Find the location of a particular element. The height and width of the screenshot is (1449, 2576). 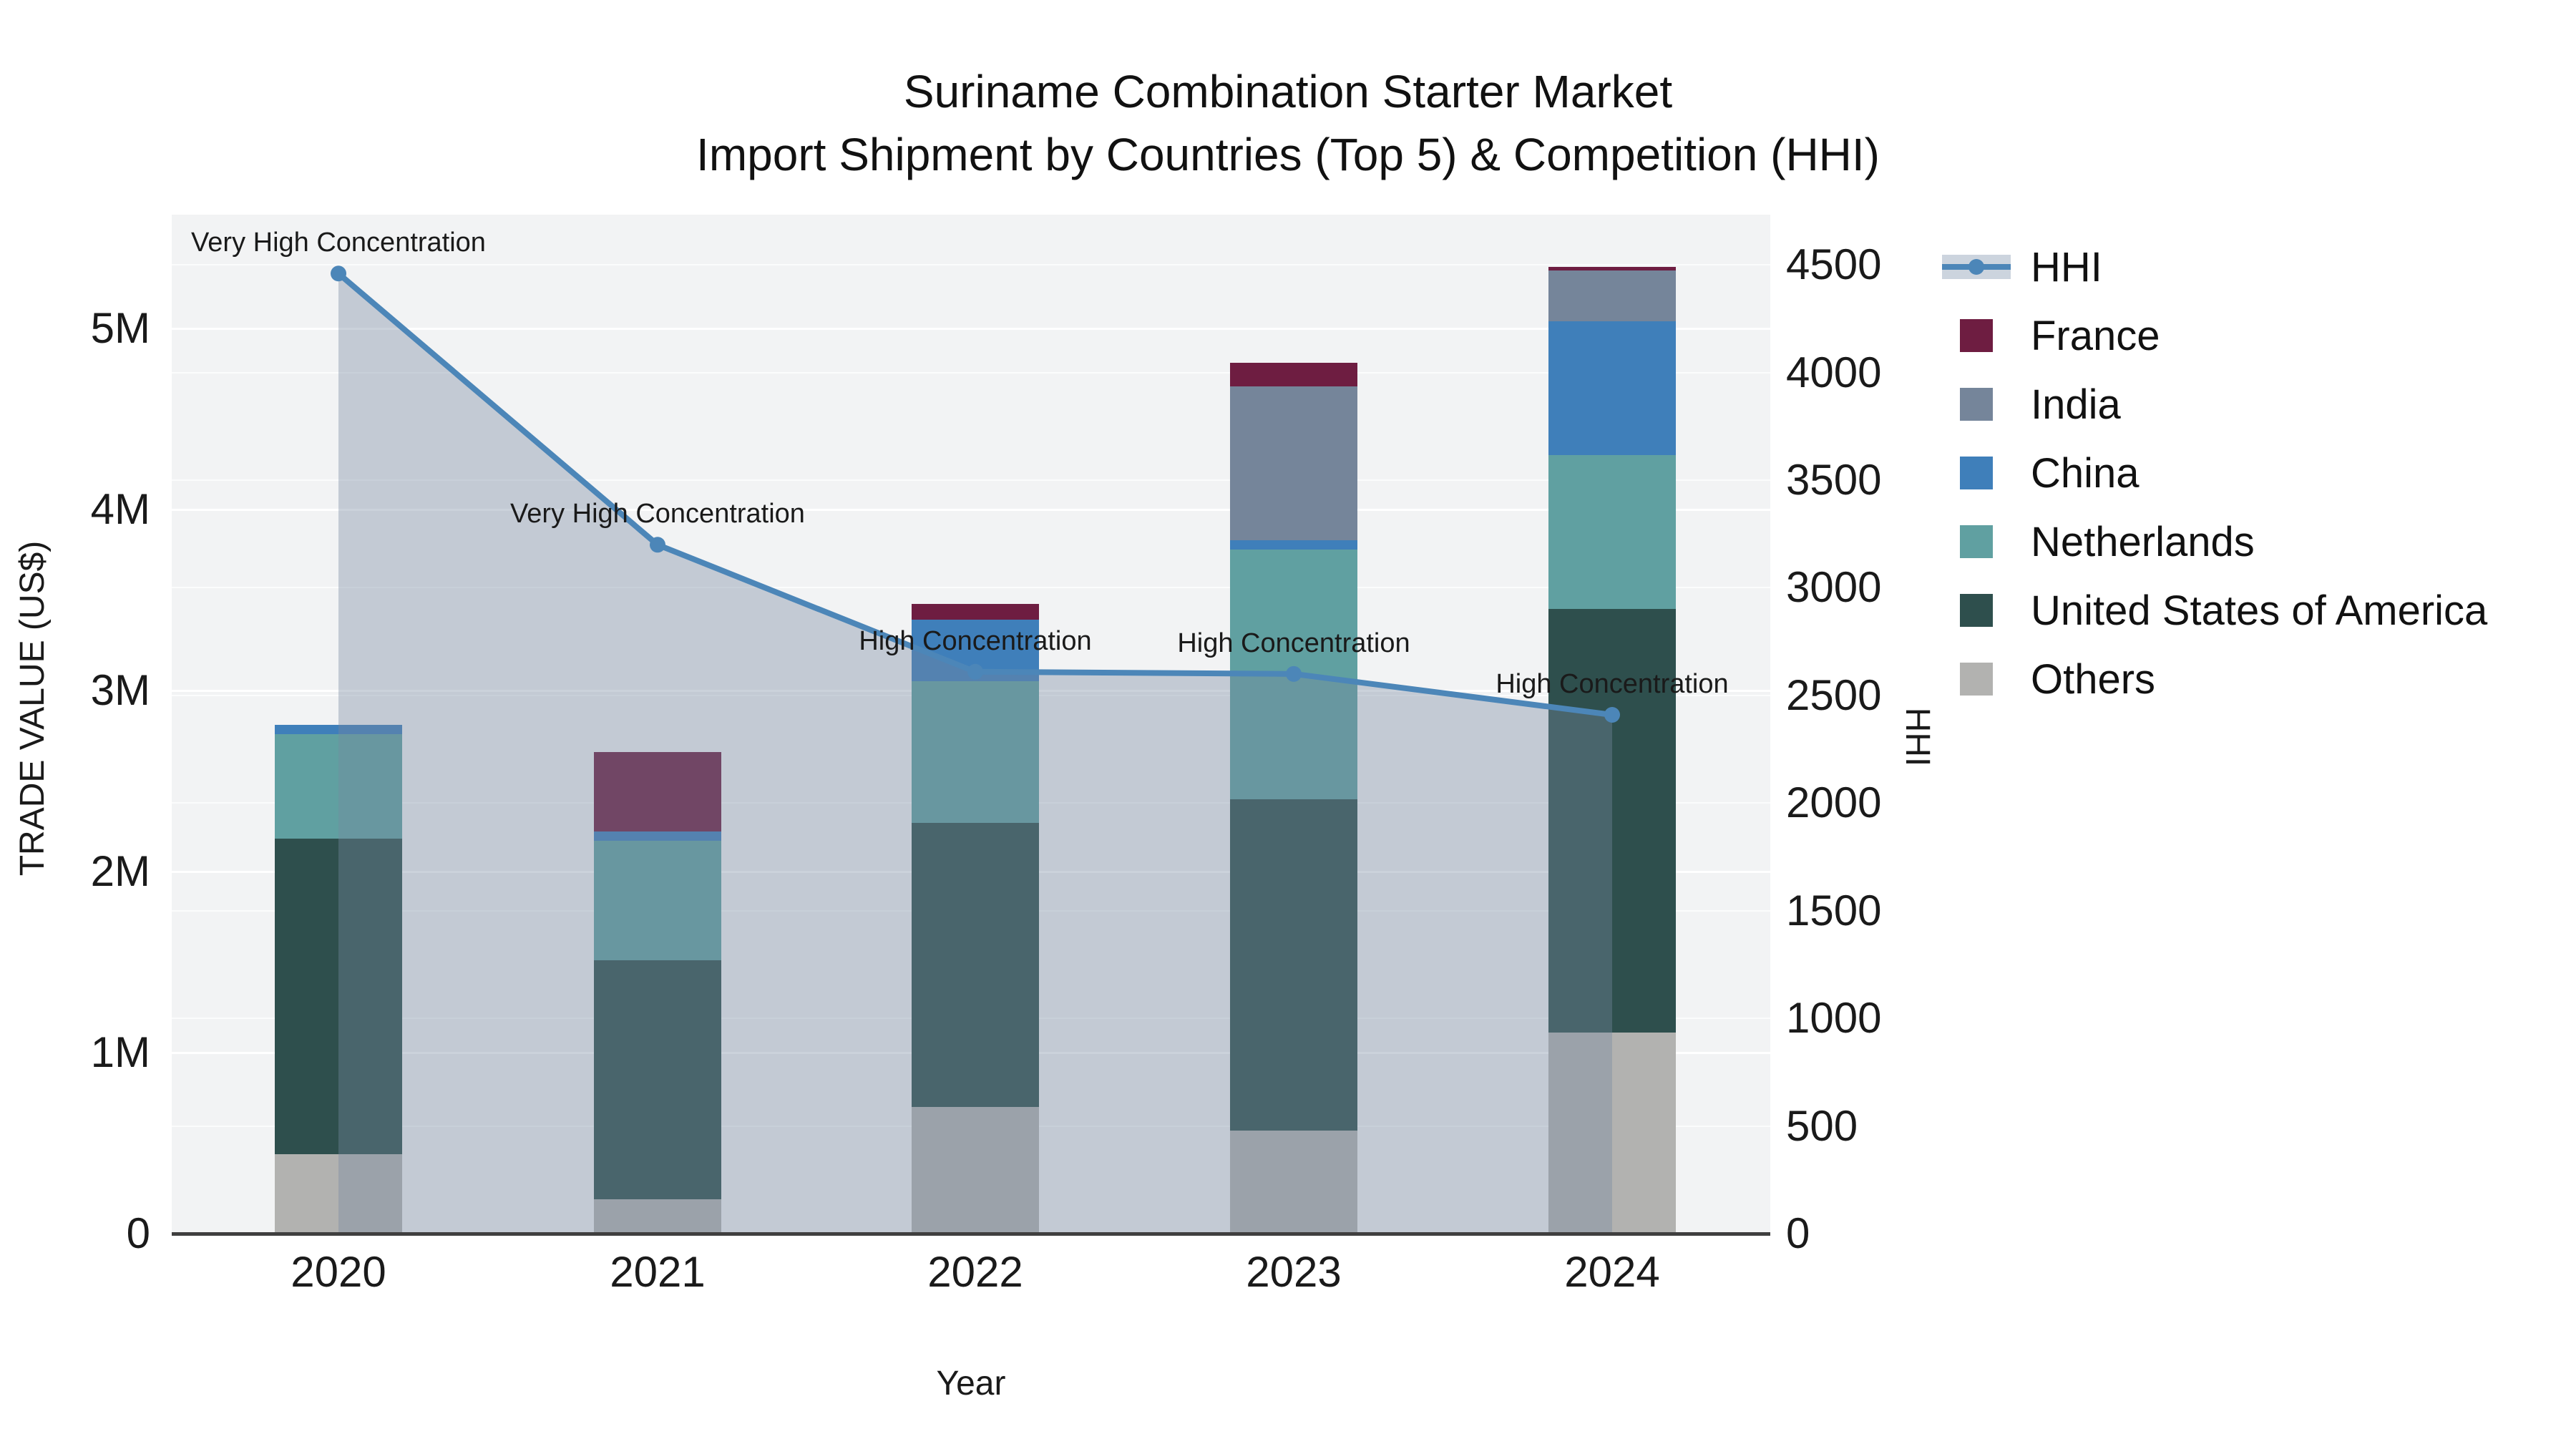

hhi-band-icon is located at coordinates (1976, 267).